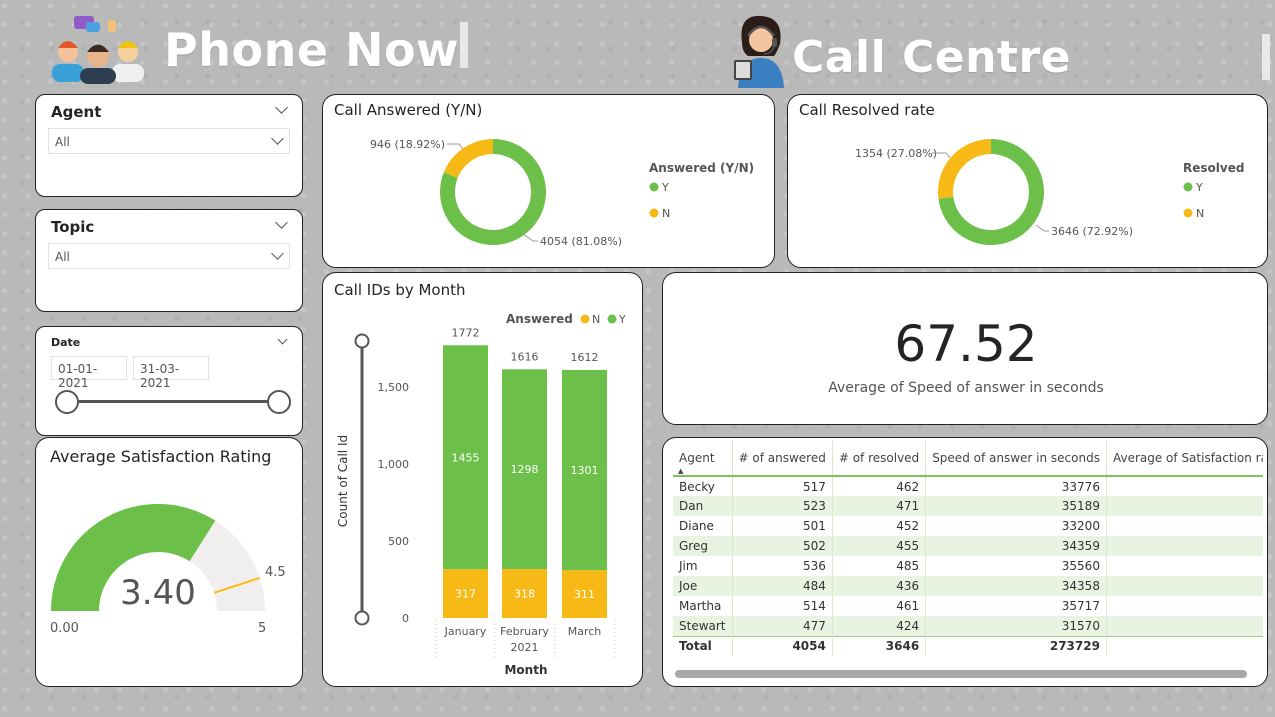 Image resolution: width=1275 pixels, height=717 pixels. I want to click on satisfaction-gauge: 3.40 0.00 5 4.5, so click(168, 570).